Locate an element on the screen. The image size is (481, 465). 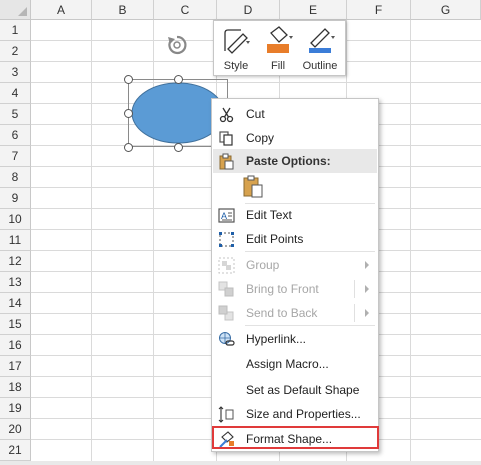
column-header-d: D is located at coordinates (248, 10).